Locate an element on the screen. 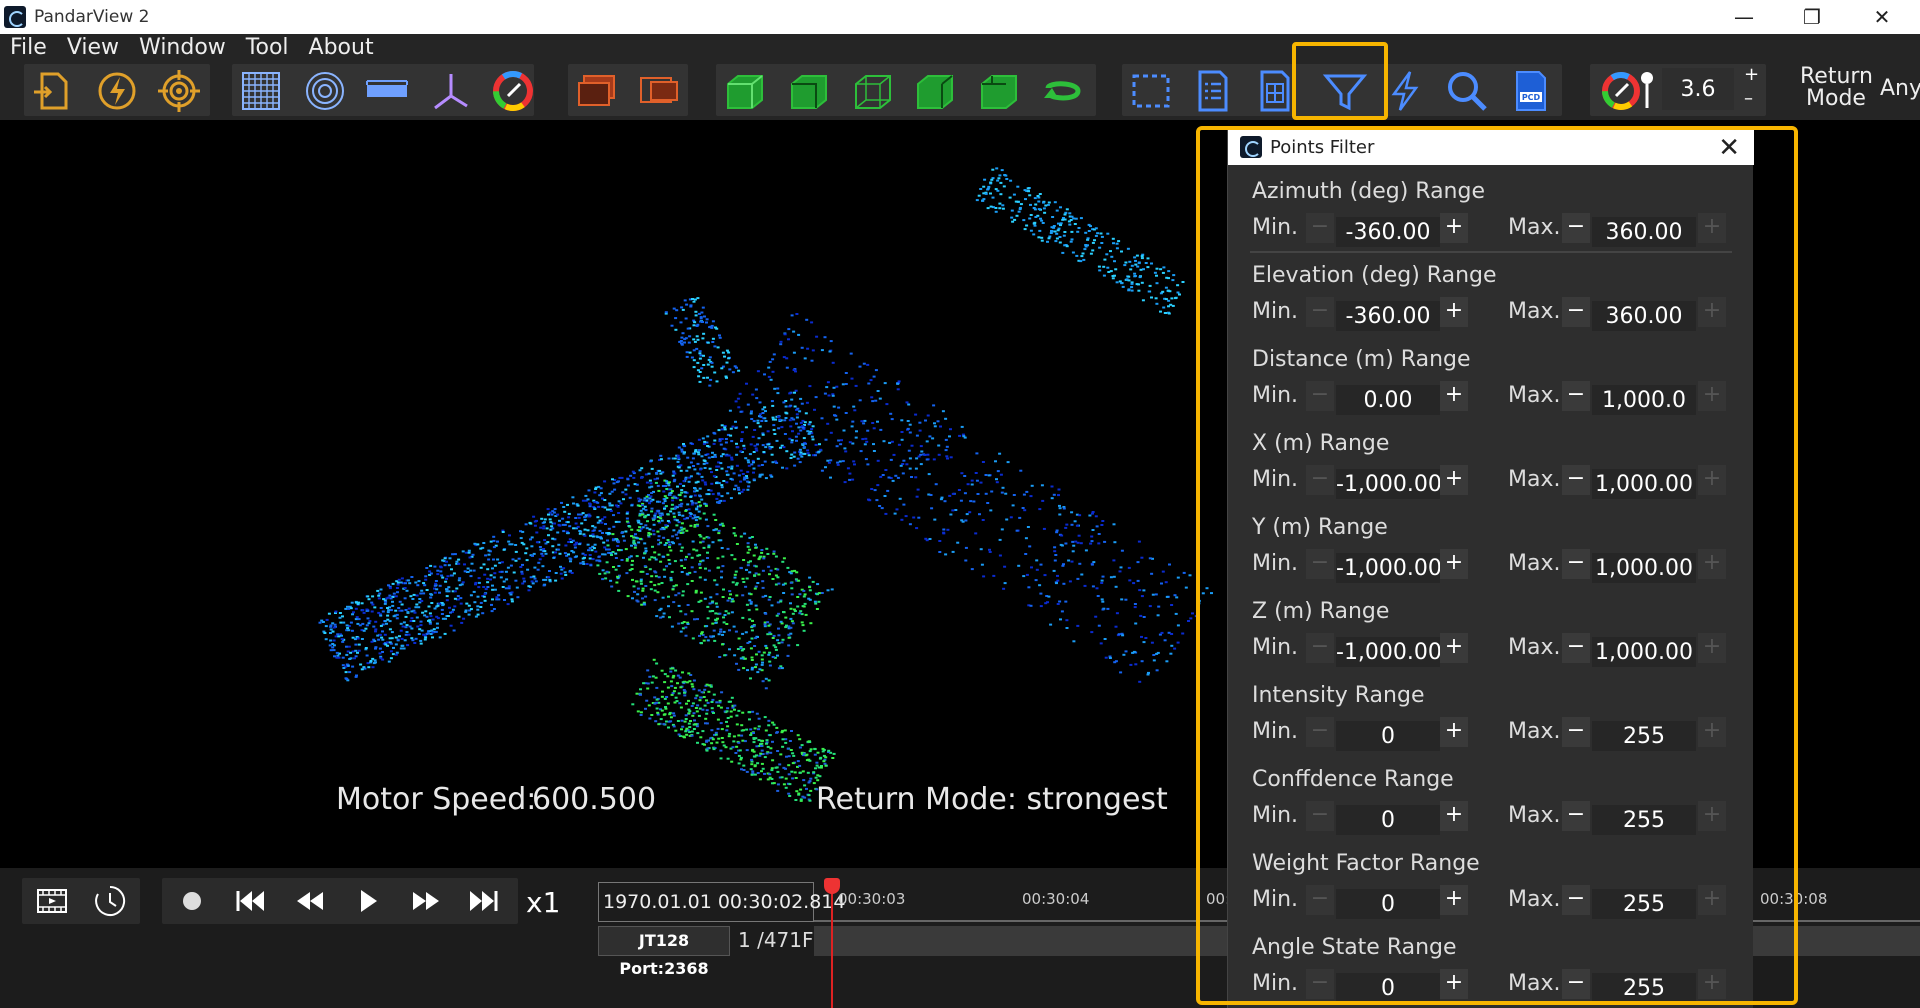 Image resolution: width=1920 pixels, height=1008 pixels. export-pcd-button: PCD is located at coordinates (1531, 91).